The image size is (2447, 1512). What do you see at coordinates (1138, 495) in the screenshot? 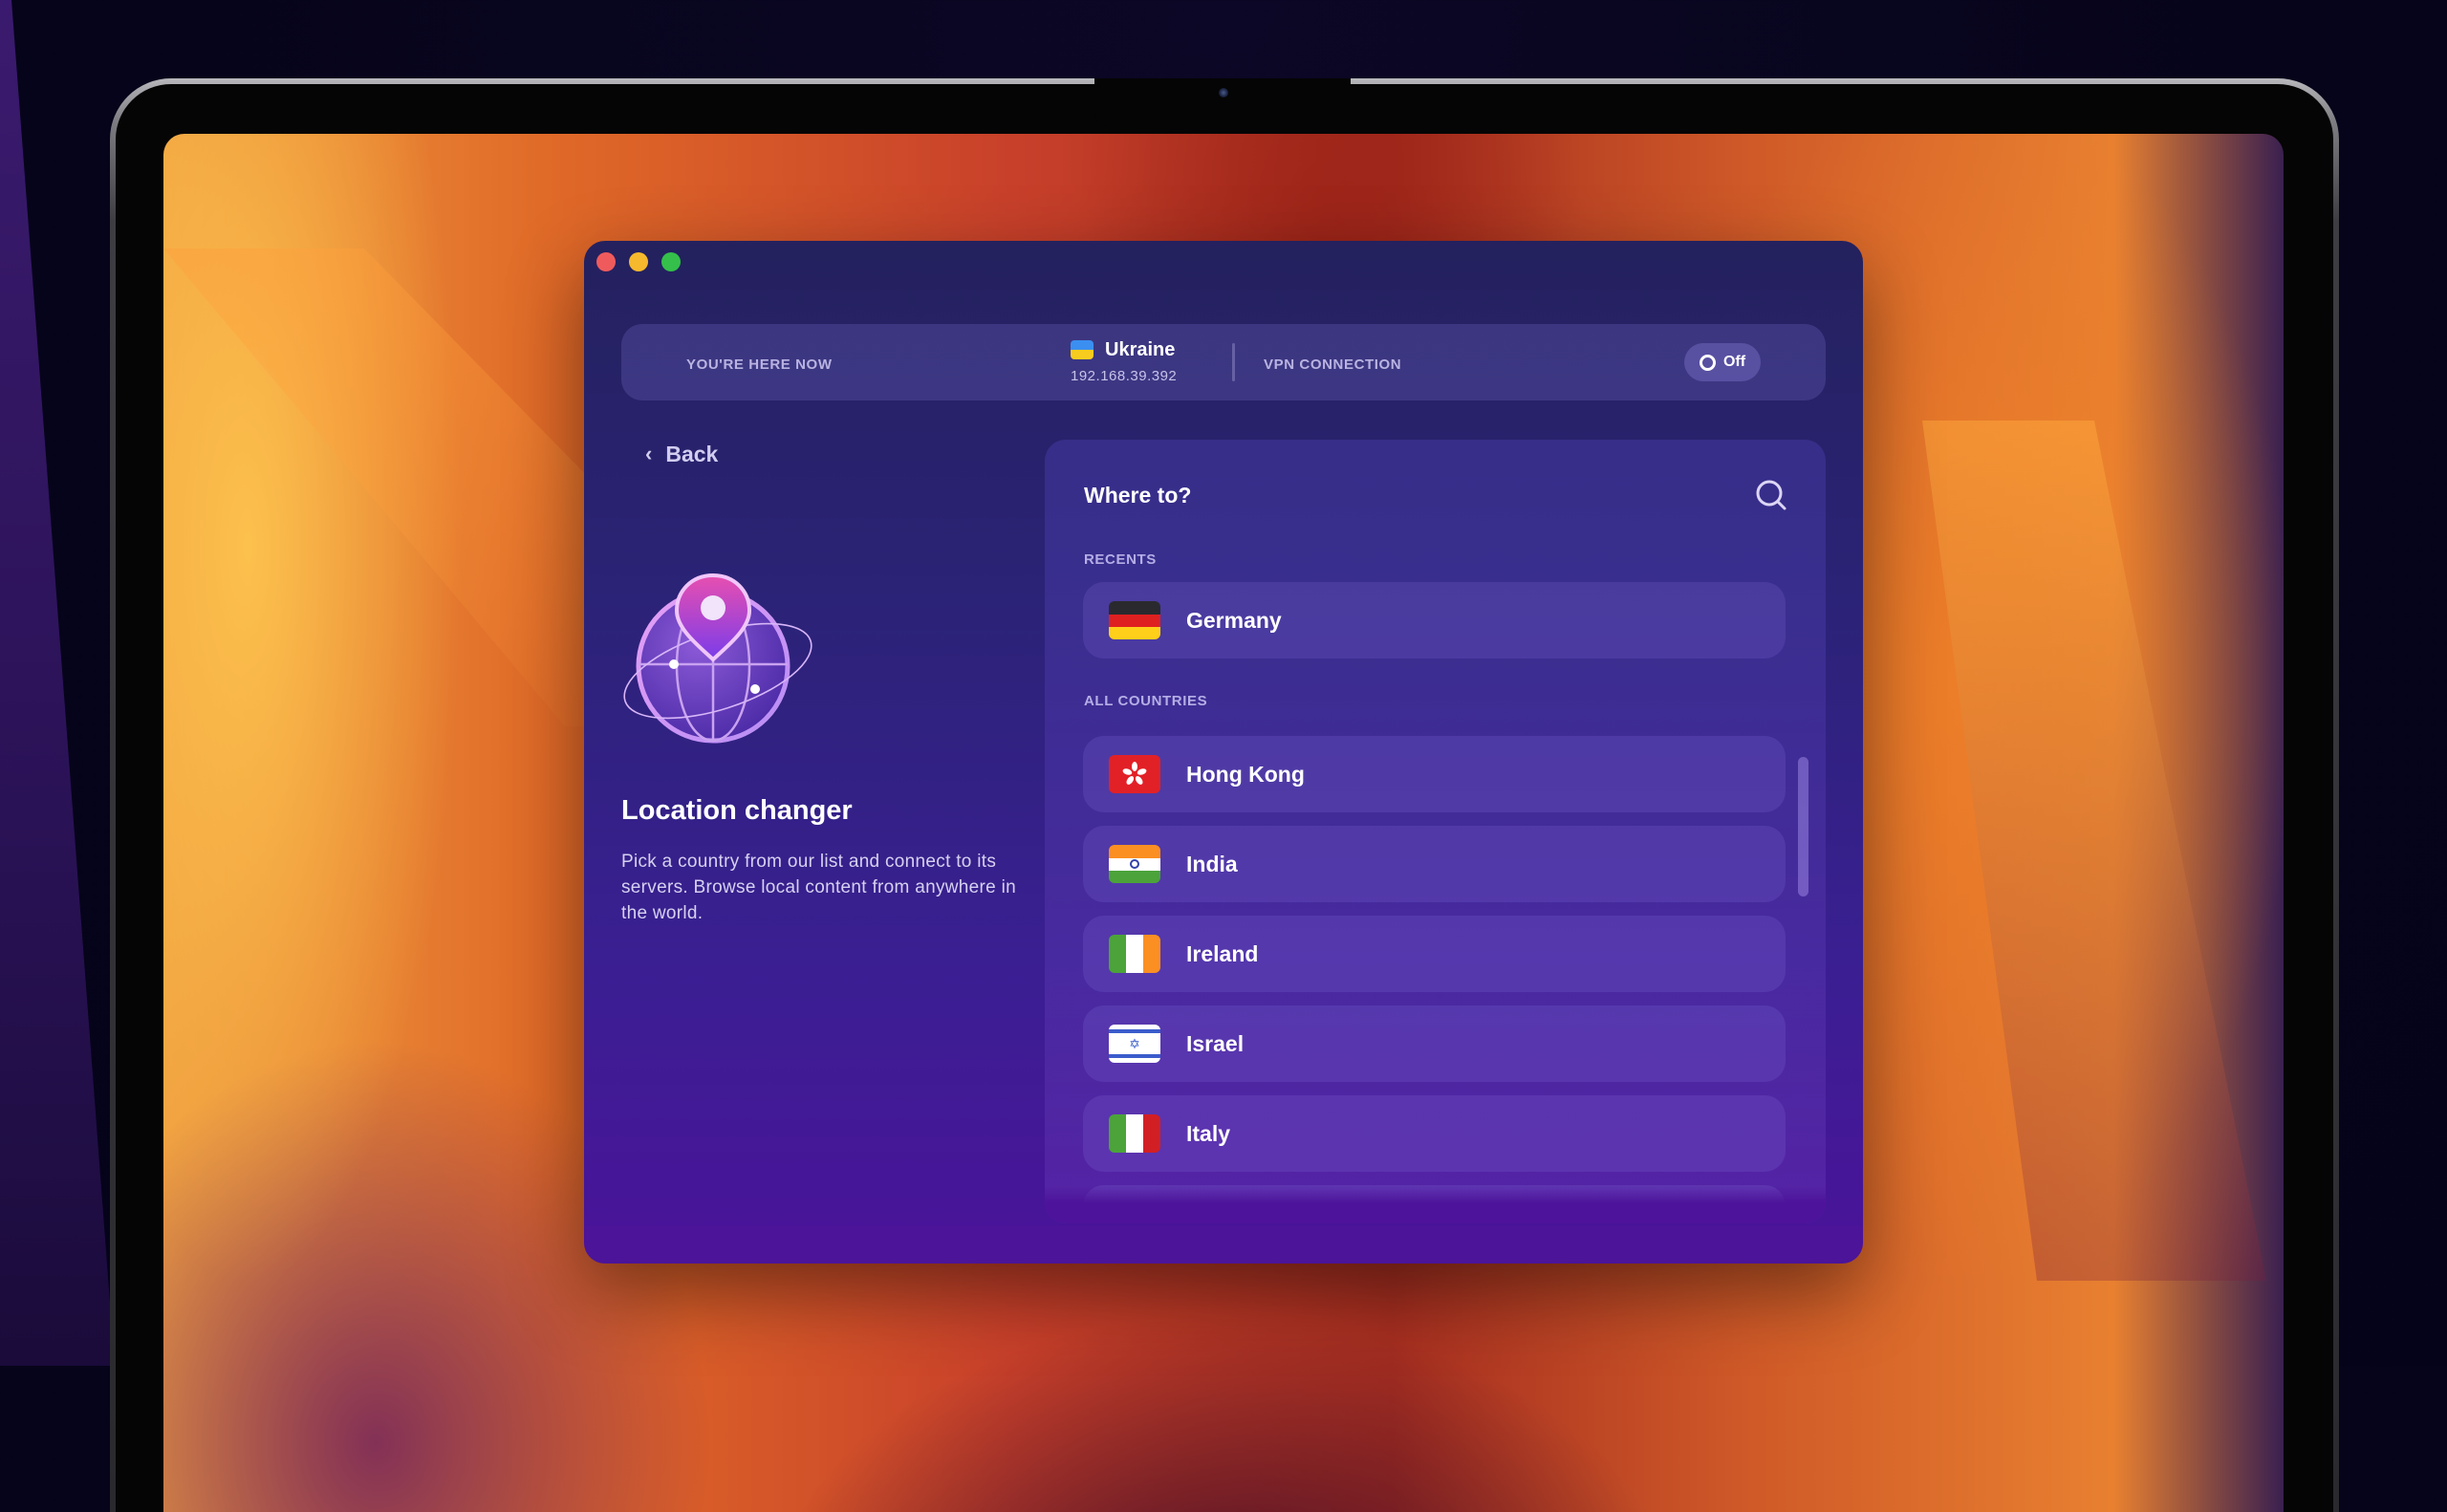
I see `panel-title: Where to?` at bounding box center [1138, 495].